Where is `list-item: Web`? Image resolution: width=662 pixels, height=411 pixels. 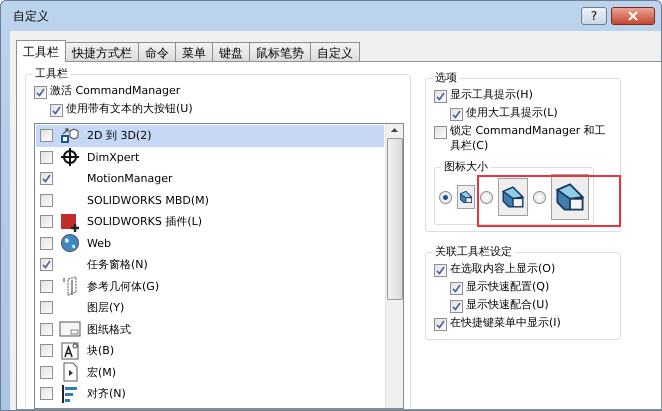
list-item: Web is located at coordinates (210, 243).